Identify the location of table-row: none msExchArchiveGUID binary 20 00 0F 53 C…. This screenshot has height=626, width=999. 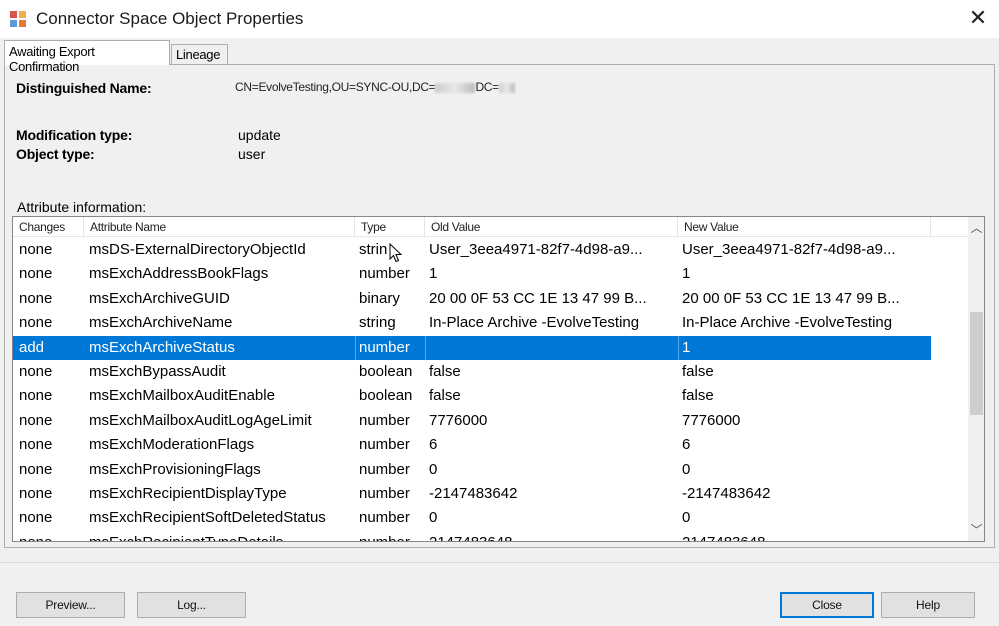
(472, 299).